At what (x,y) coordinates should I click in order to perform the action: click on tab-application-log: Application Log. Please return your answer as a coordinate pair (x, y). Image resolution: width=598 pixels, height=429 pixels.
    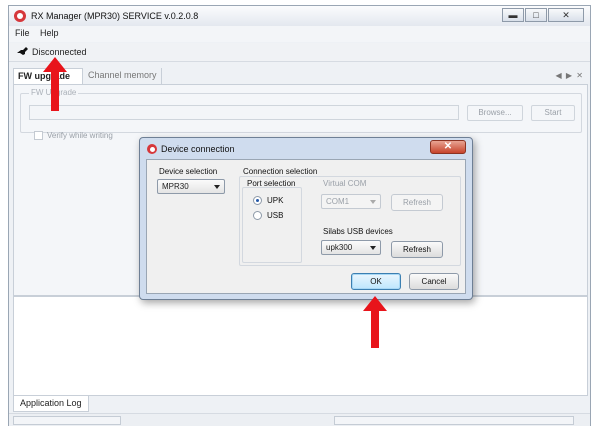
    Looking at the image, I should click on (51, 404).